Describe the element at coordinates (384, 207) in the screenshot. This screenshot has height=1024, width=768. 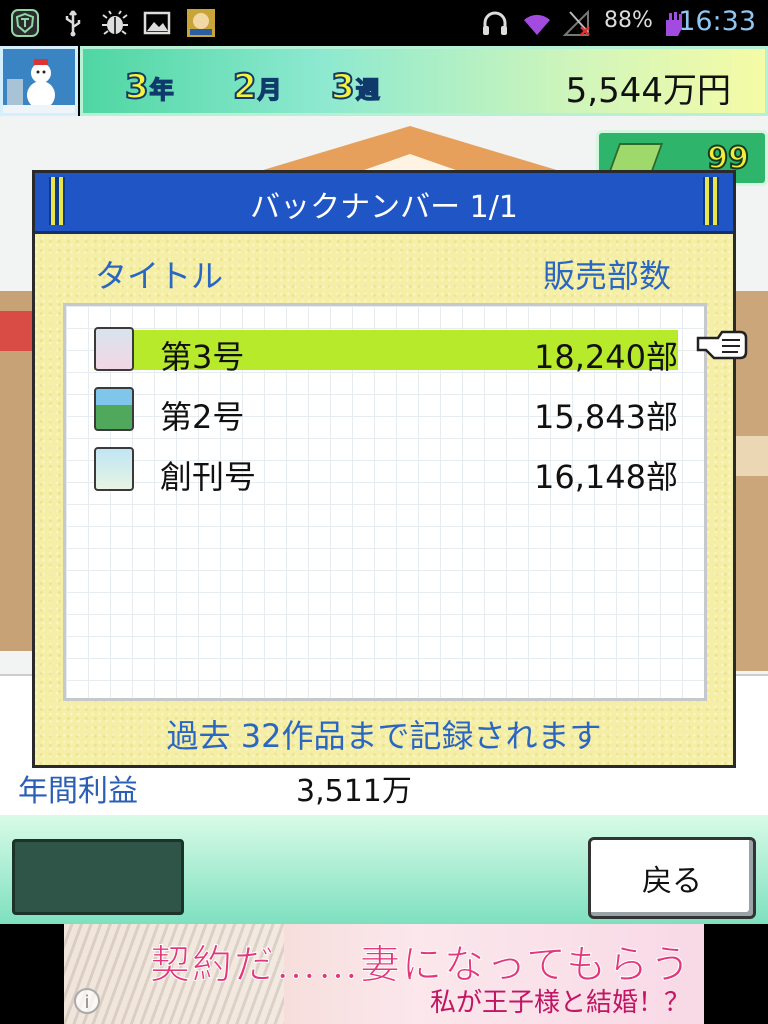
I see `dialog-title: バックナンバー 1/1` at that location.